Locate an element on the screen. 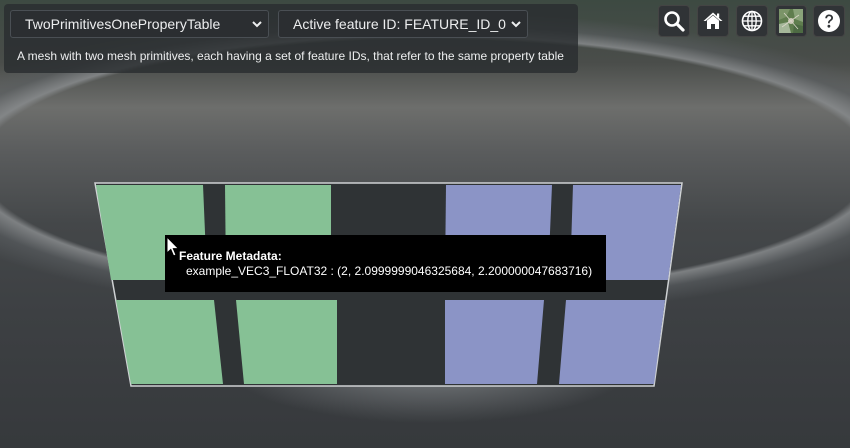 The height and width of the screenshot is (448, 850). geocoder-search-button is located at coordinates (674, 21).